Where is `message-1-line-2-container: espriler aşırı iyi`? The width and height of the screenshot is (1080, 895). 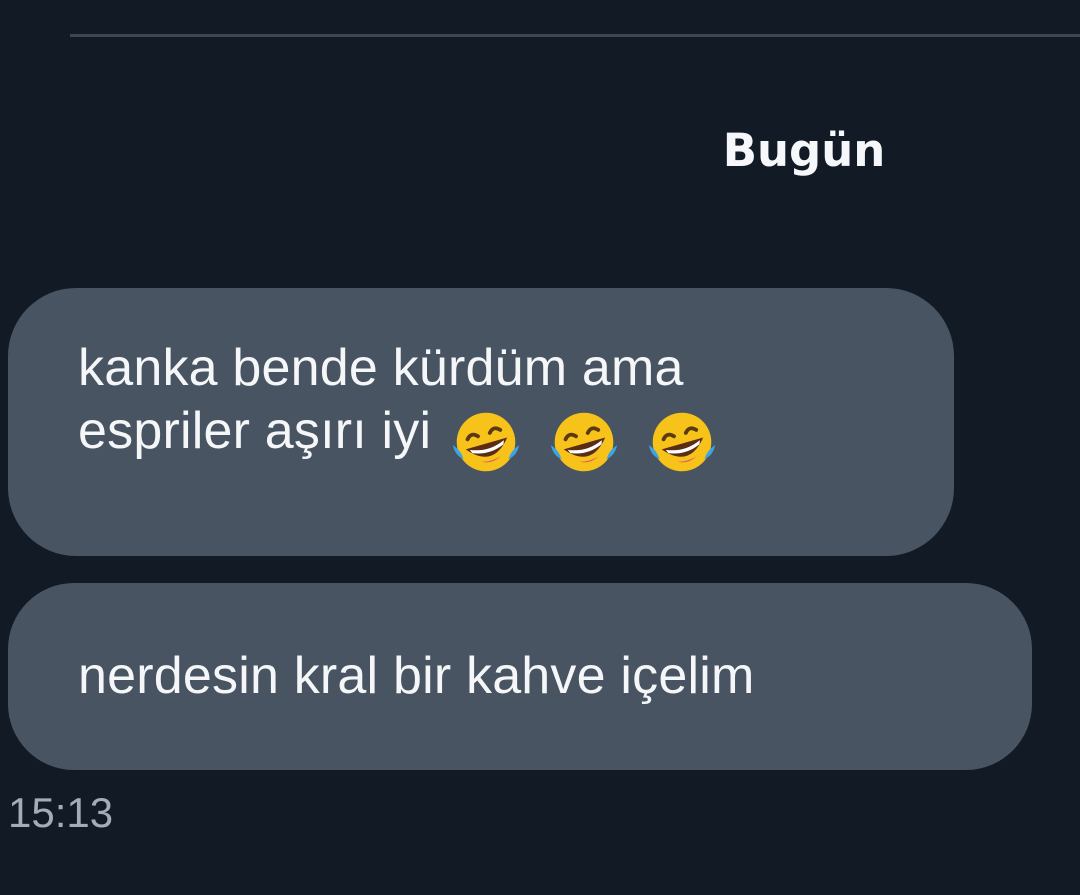
message-1-line-2-container: espriler aşırı iyi is located at coordinates (516, 439).